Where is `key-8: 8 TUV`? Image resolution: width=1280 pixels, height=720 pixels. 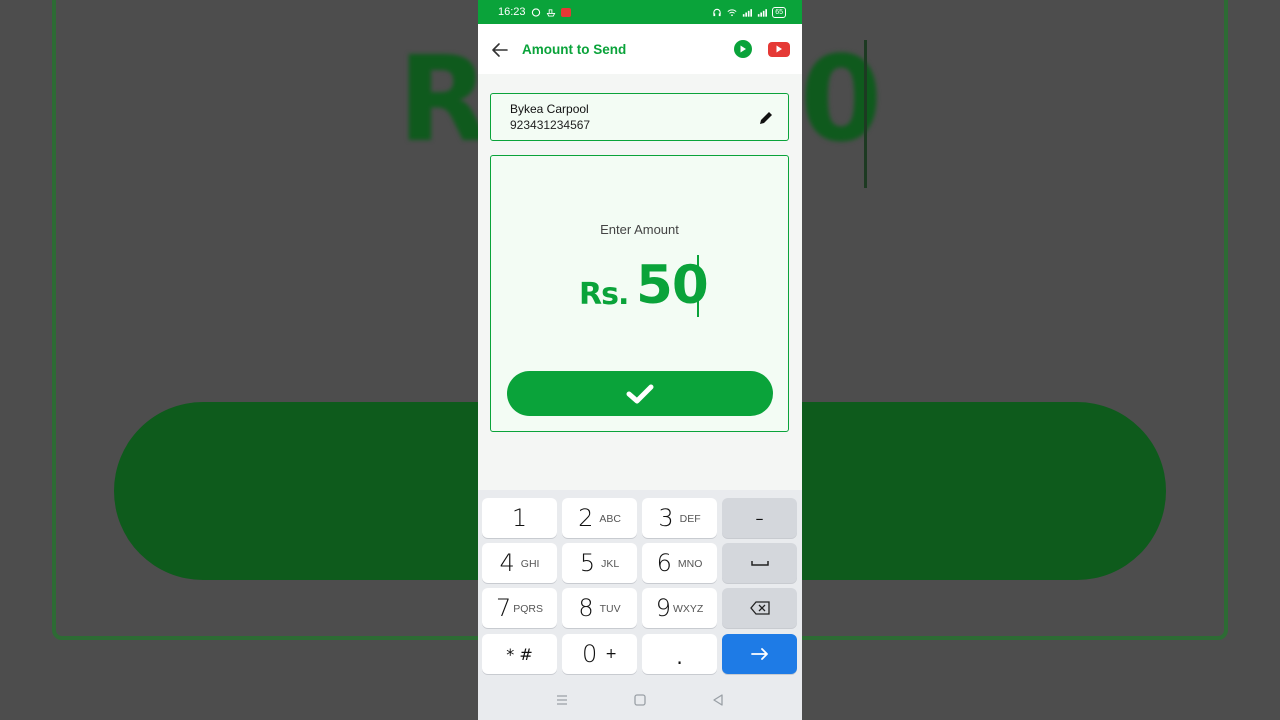 key-8: 8 TUV is located at coordinates (599, 608).